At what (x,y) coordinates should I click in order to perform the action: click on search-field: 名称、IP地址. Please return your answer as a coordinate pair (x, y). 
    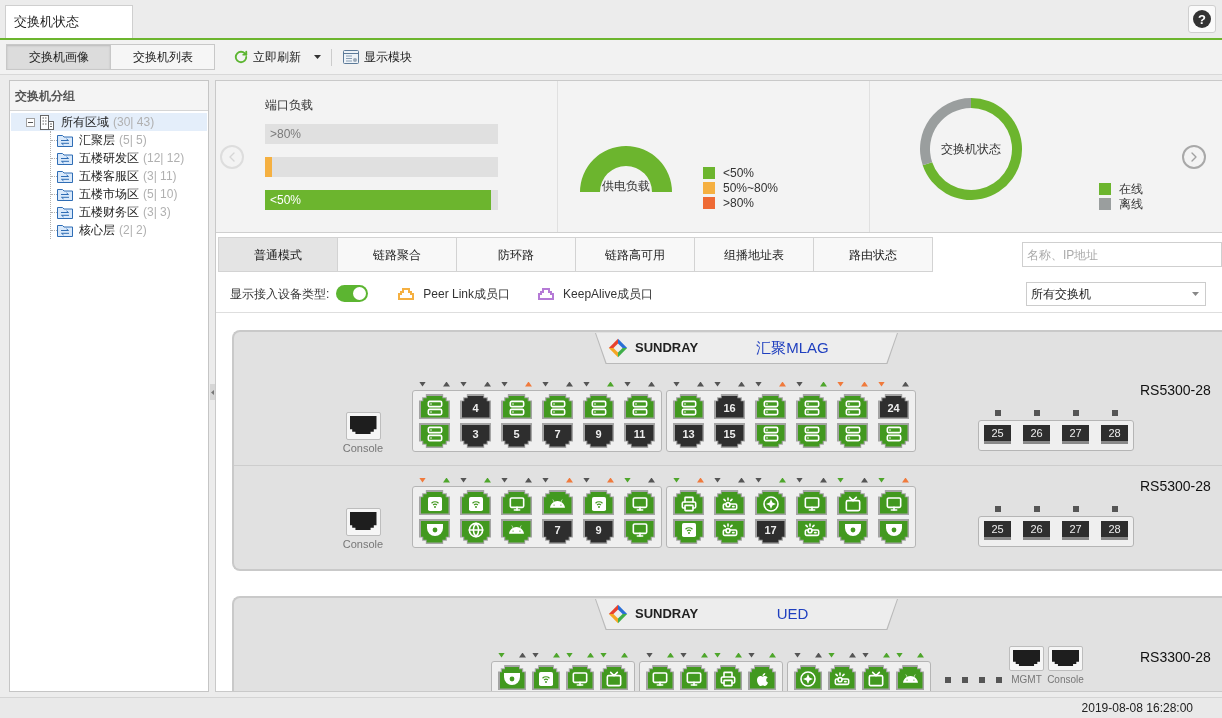
    Looking at the image, I should click on (1122, 254).